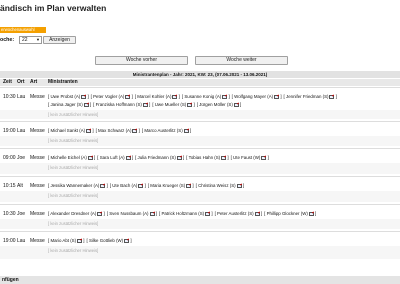 This screenshot has width=400, height=284. I want to click on week-number-select: 22 ▼, so click(30, 40).